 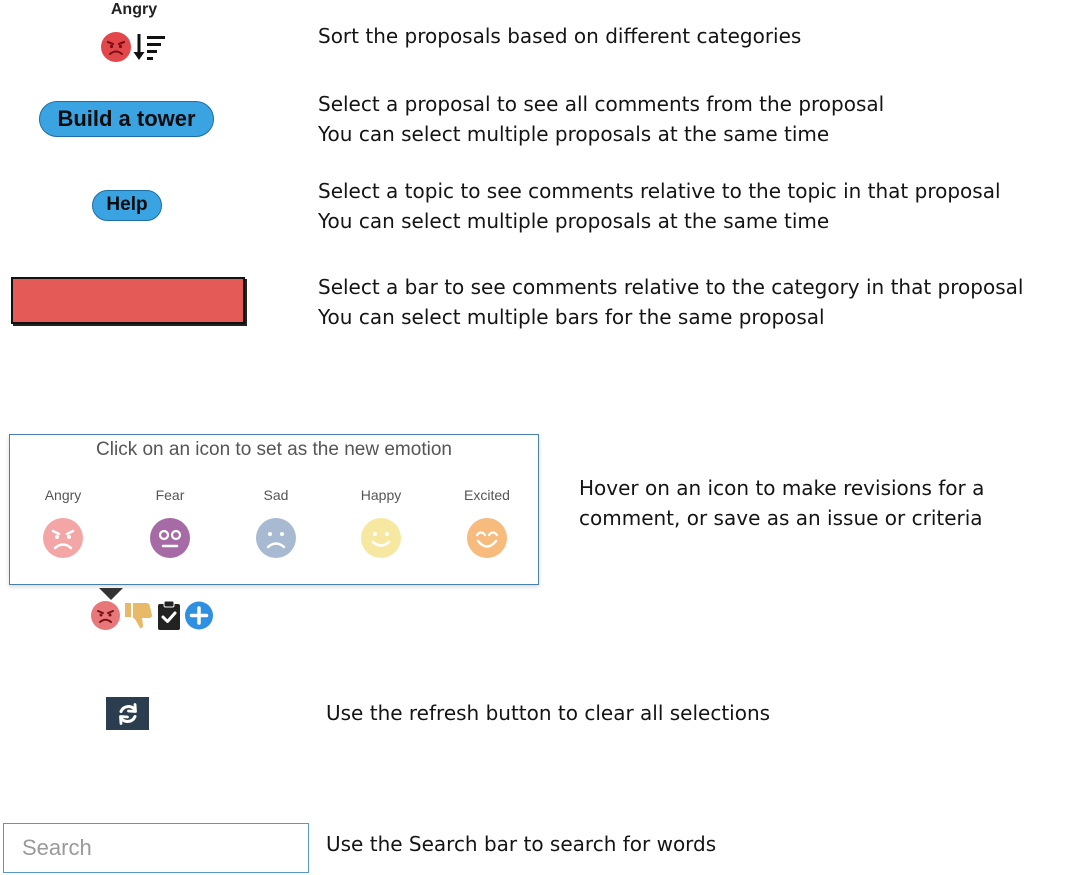 I want to click on refresh-icon, so click(x=127, y=713).